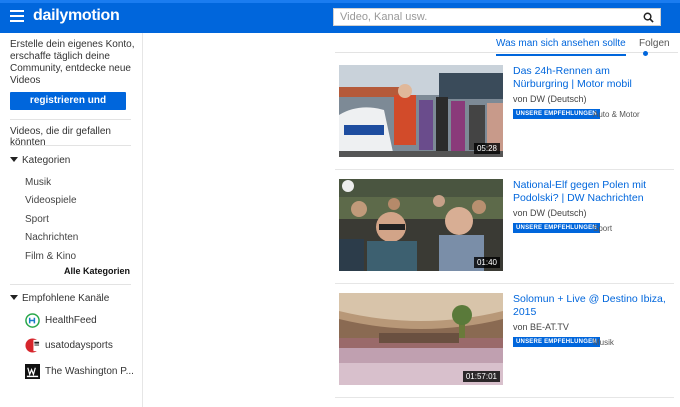 This screenshot has height=407, width=680. I want to click on channels-title: Empfohlene Kanäle, so click(66, 298).